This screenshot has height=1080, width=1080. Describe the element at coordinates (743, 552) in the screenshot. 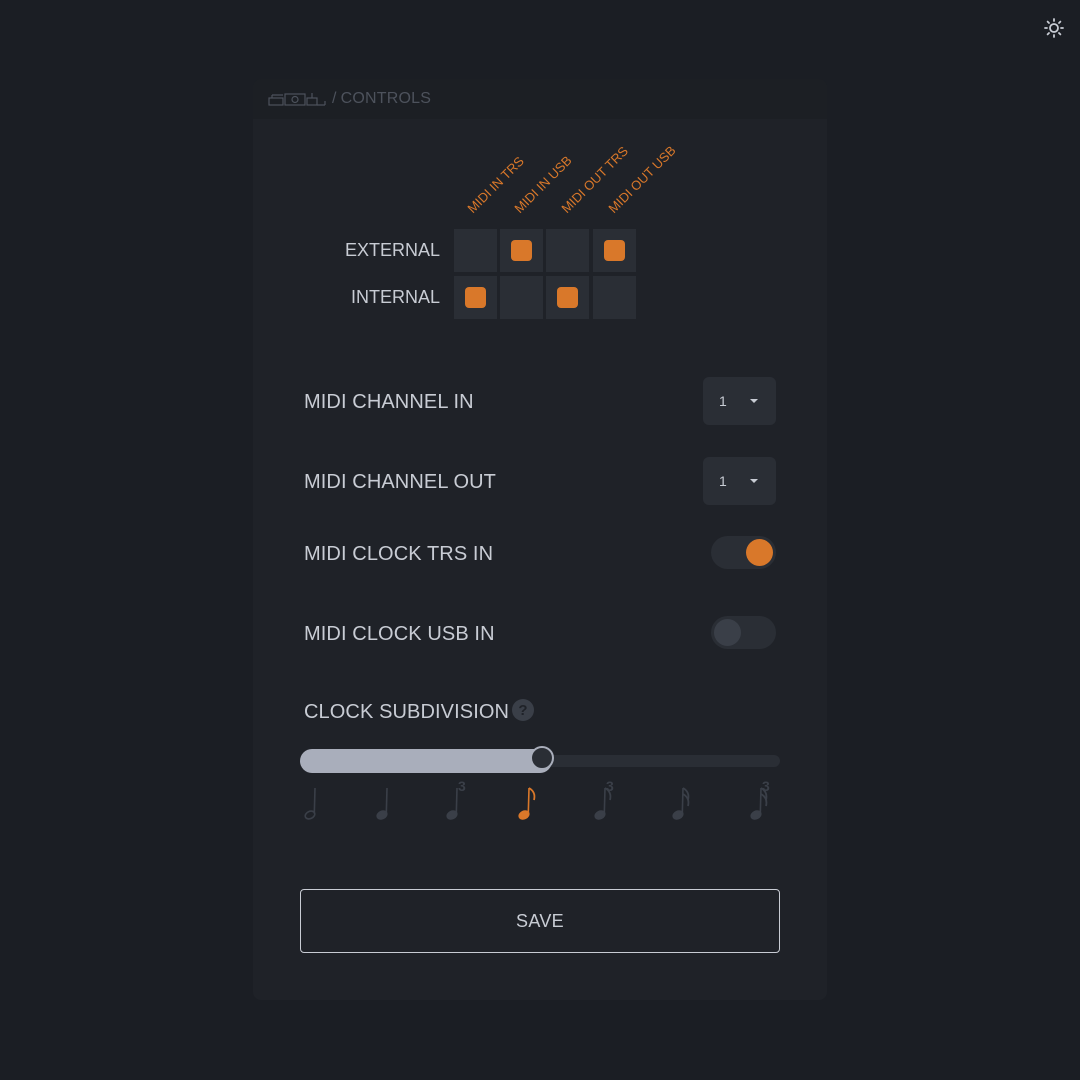

I see `midi-clock-trs-in-toggle` at that location.